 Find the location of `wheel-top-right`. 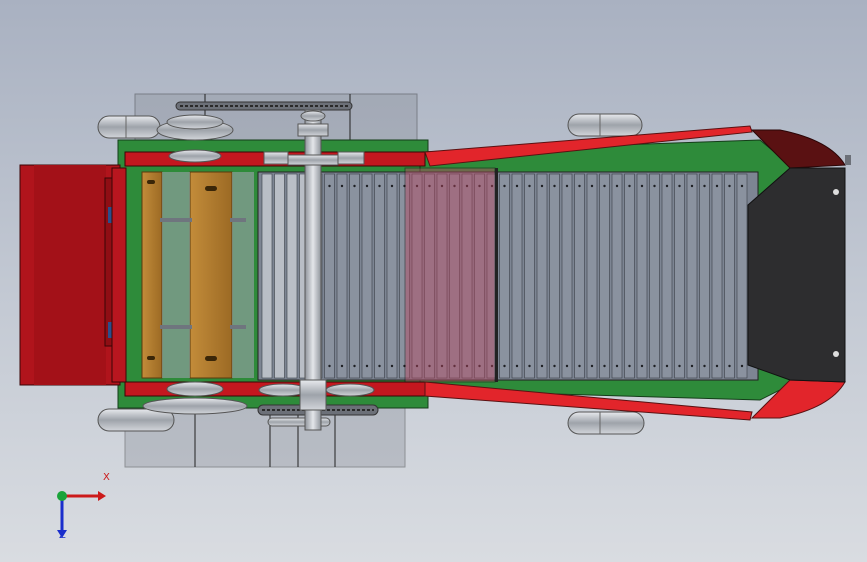

wheel-top-right is located at coordinates (605, 125).